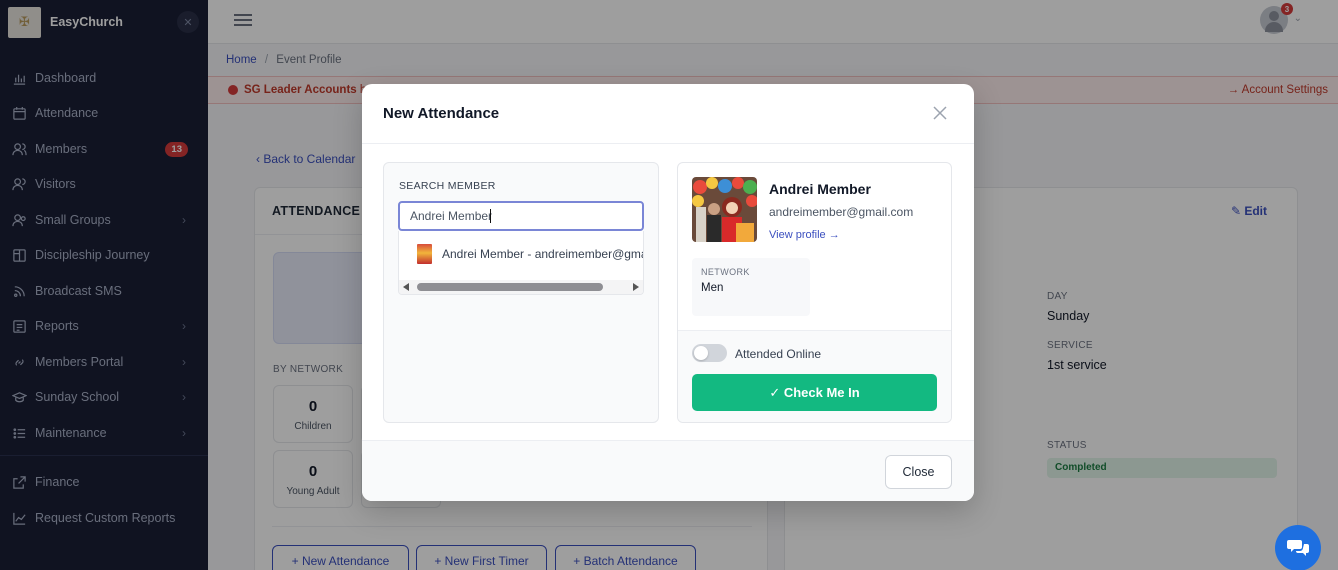  I want to click on view-profile-link: View profile →, so click(804, 235).